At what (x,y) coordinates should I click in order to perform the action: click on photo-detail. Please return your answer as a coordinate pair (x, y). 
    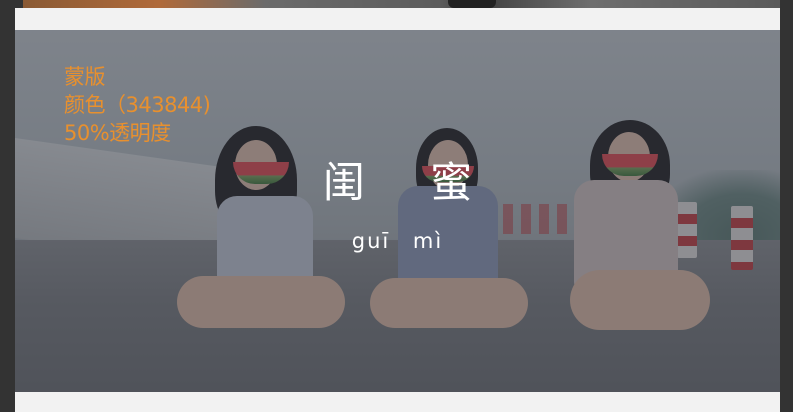
    Looking at the image, I should click on (472, 4).